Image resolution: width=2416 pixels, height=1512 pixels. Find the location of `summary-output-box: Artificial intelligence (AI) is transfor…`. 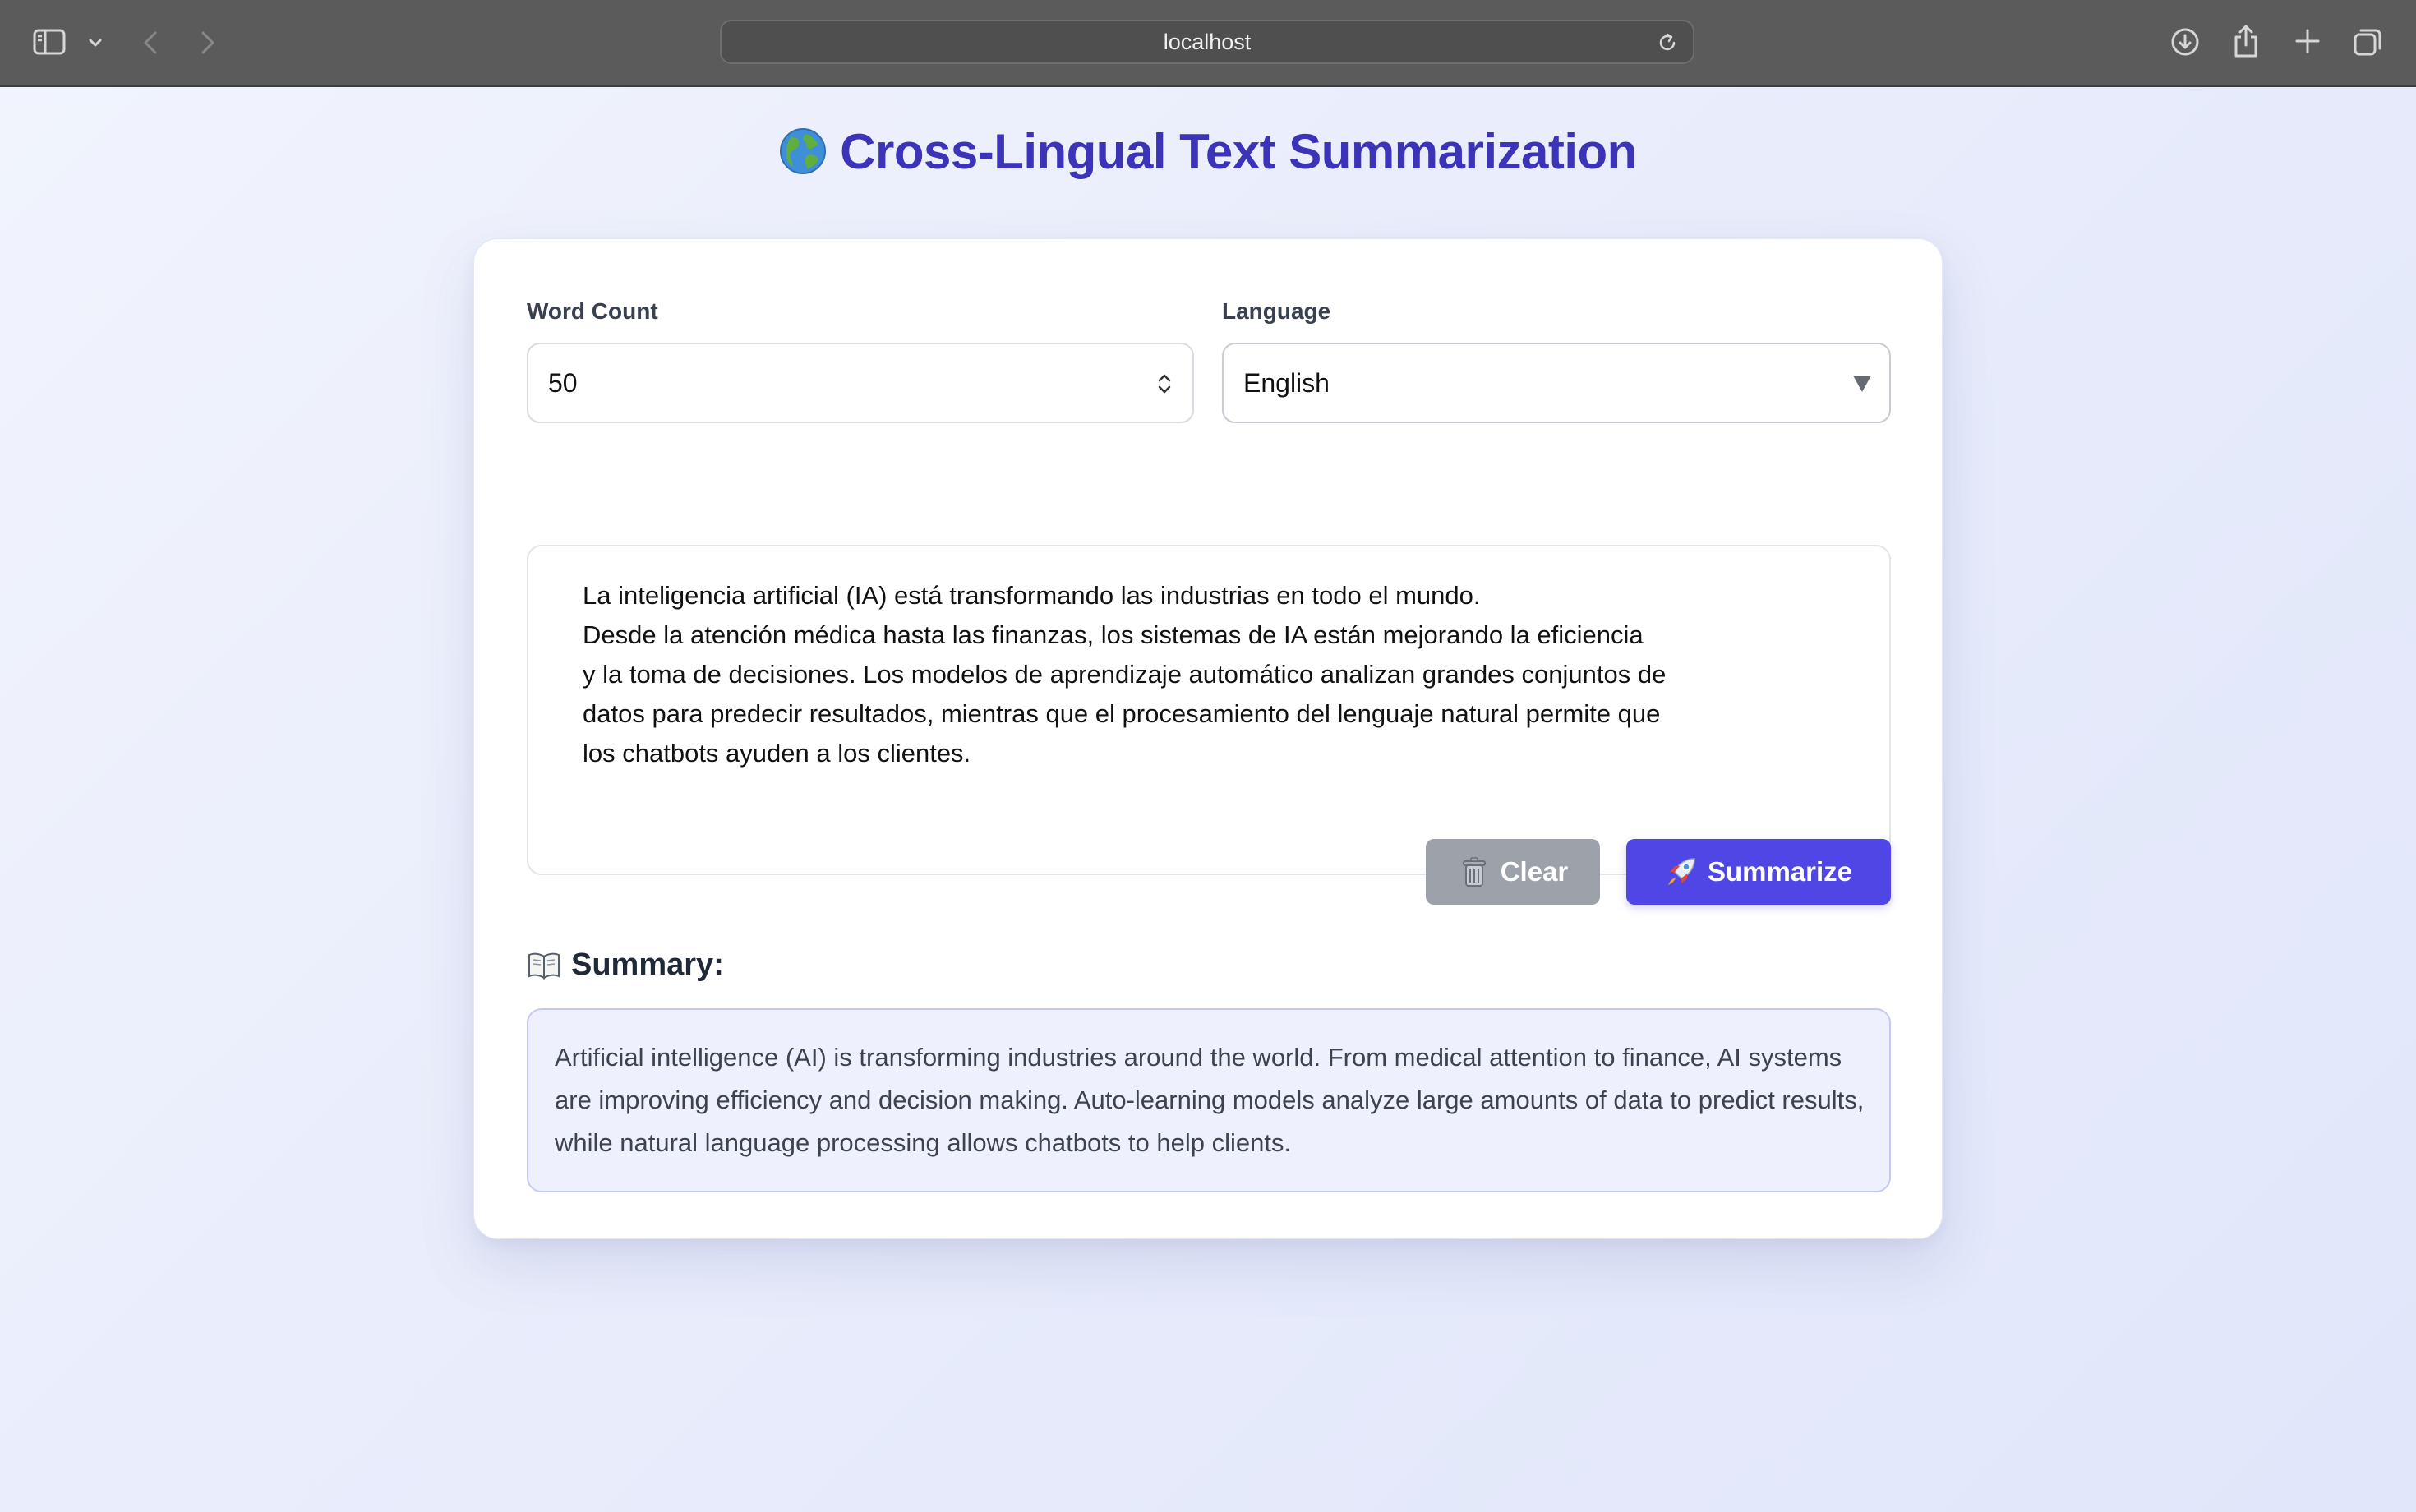

summary-output-box: Artificial intelligence (AI) is transfor… is located at coordinates (1209, 1100).